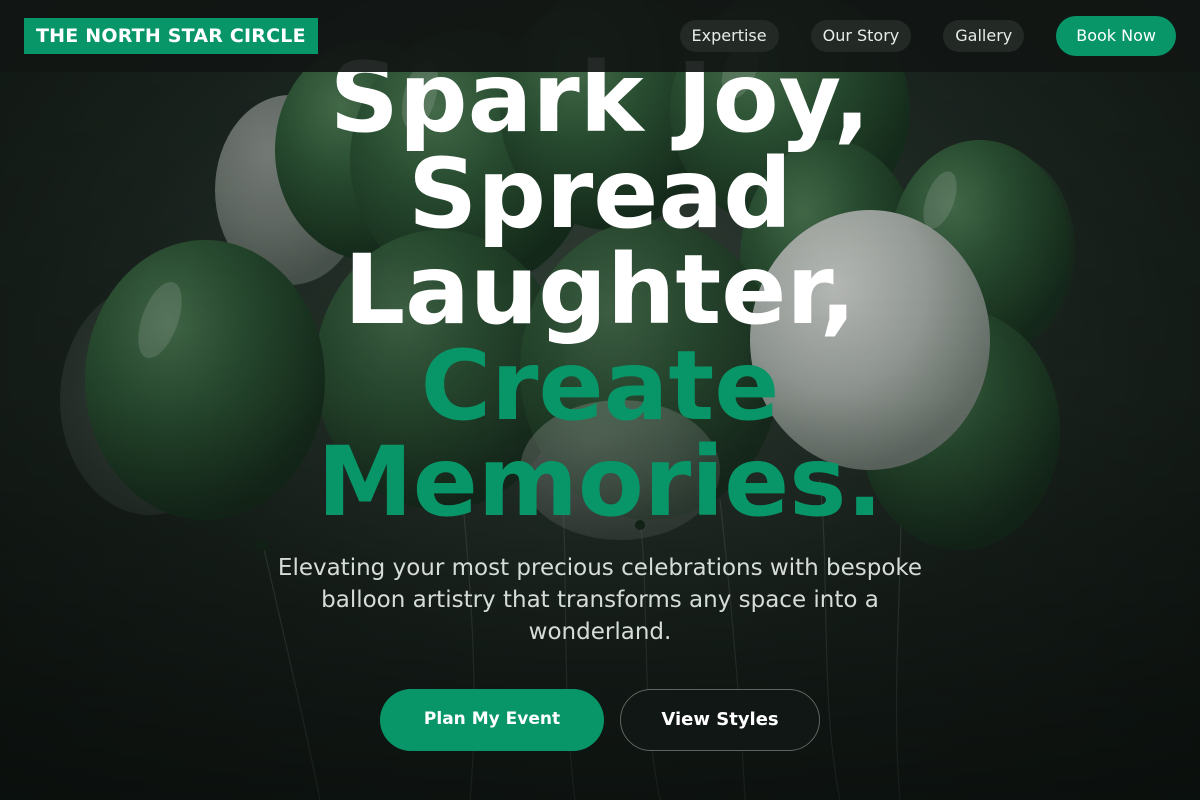  Describe the element at coordinates (492, 720) in the screenshot. I see `plan-my-event-button: Plan My Event` at that location.